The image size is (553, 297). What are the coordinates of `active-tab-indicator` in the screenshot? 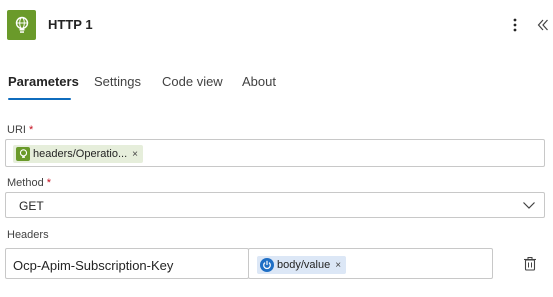 It's located at (39, 99).